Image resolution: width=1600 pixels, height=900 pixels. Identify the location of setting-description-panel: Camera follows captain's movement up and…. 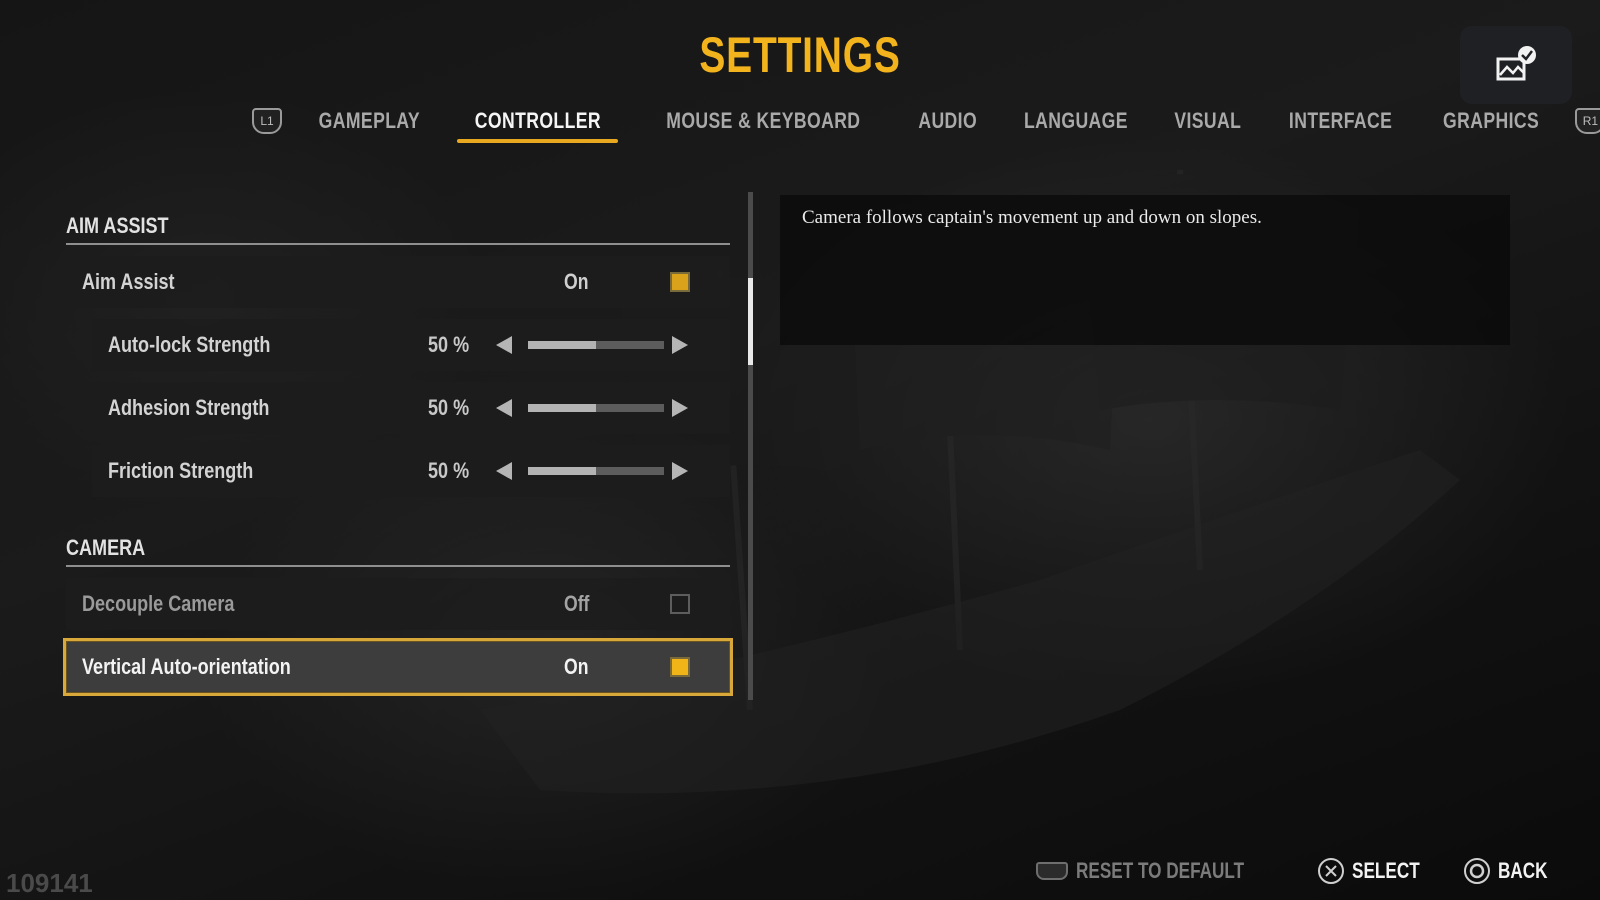
(1145, 270).